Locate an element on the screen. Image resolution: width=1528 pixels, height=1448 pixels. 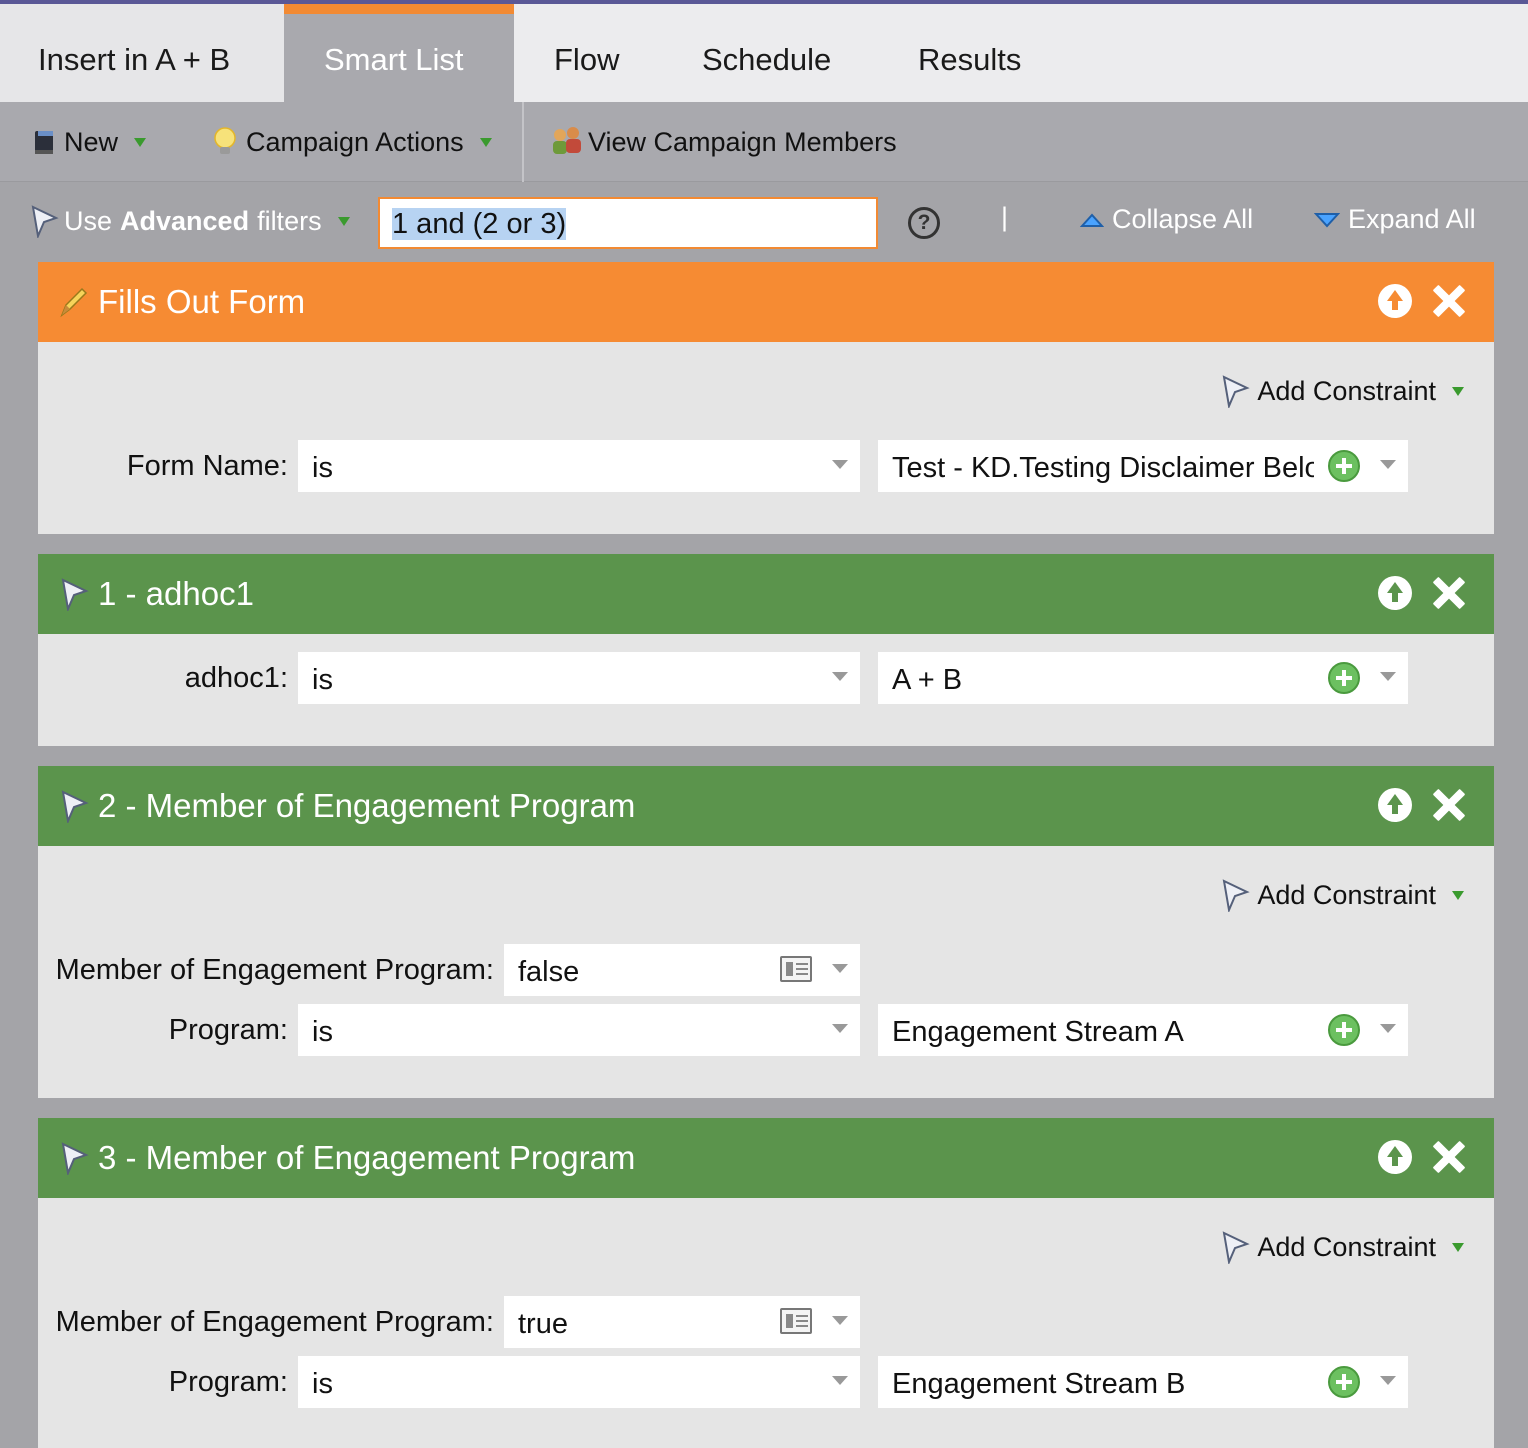
expand-arrow-icon is located at coordinates (1327, 219).